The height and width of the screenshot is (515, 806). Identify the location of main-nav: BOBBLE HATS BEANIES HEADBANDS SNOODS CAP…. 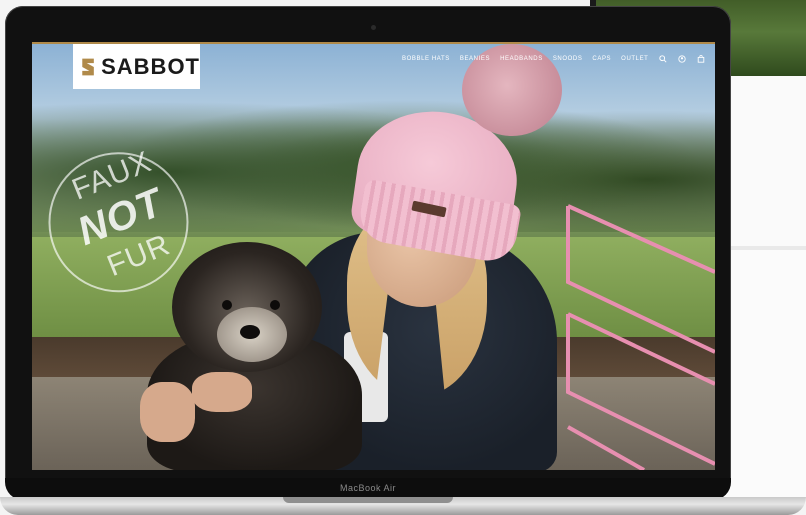
(553, 58).